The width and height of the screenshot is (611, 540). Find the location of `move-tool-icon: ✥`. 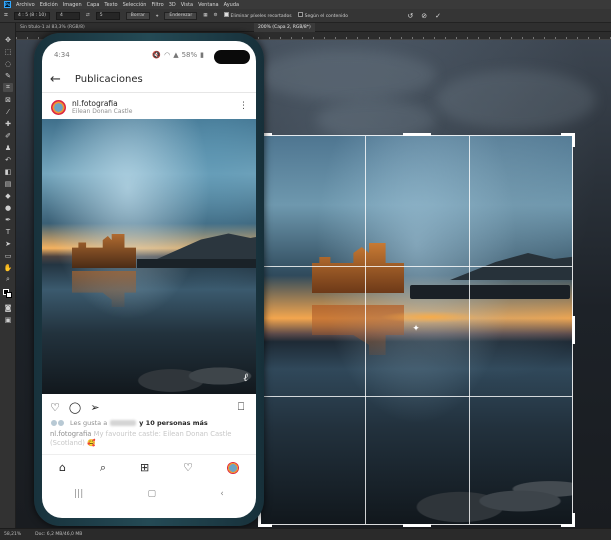

move-tool-icon: ✥ is located at coordinates (8, 39).